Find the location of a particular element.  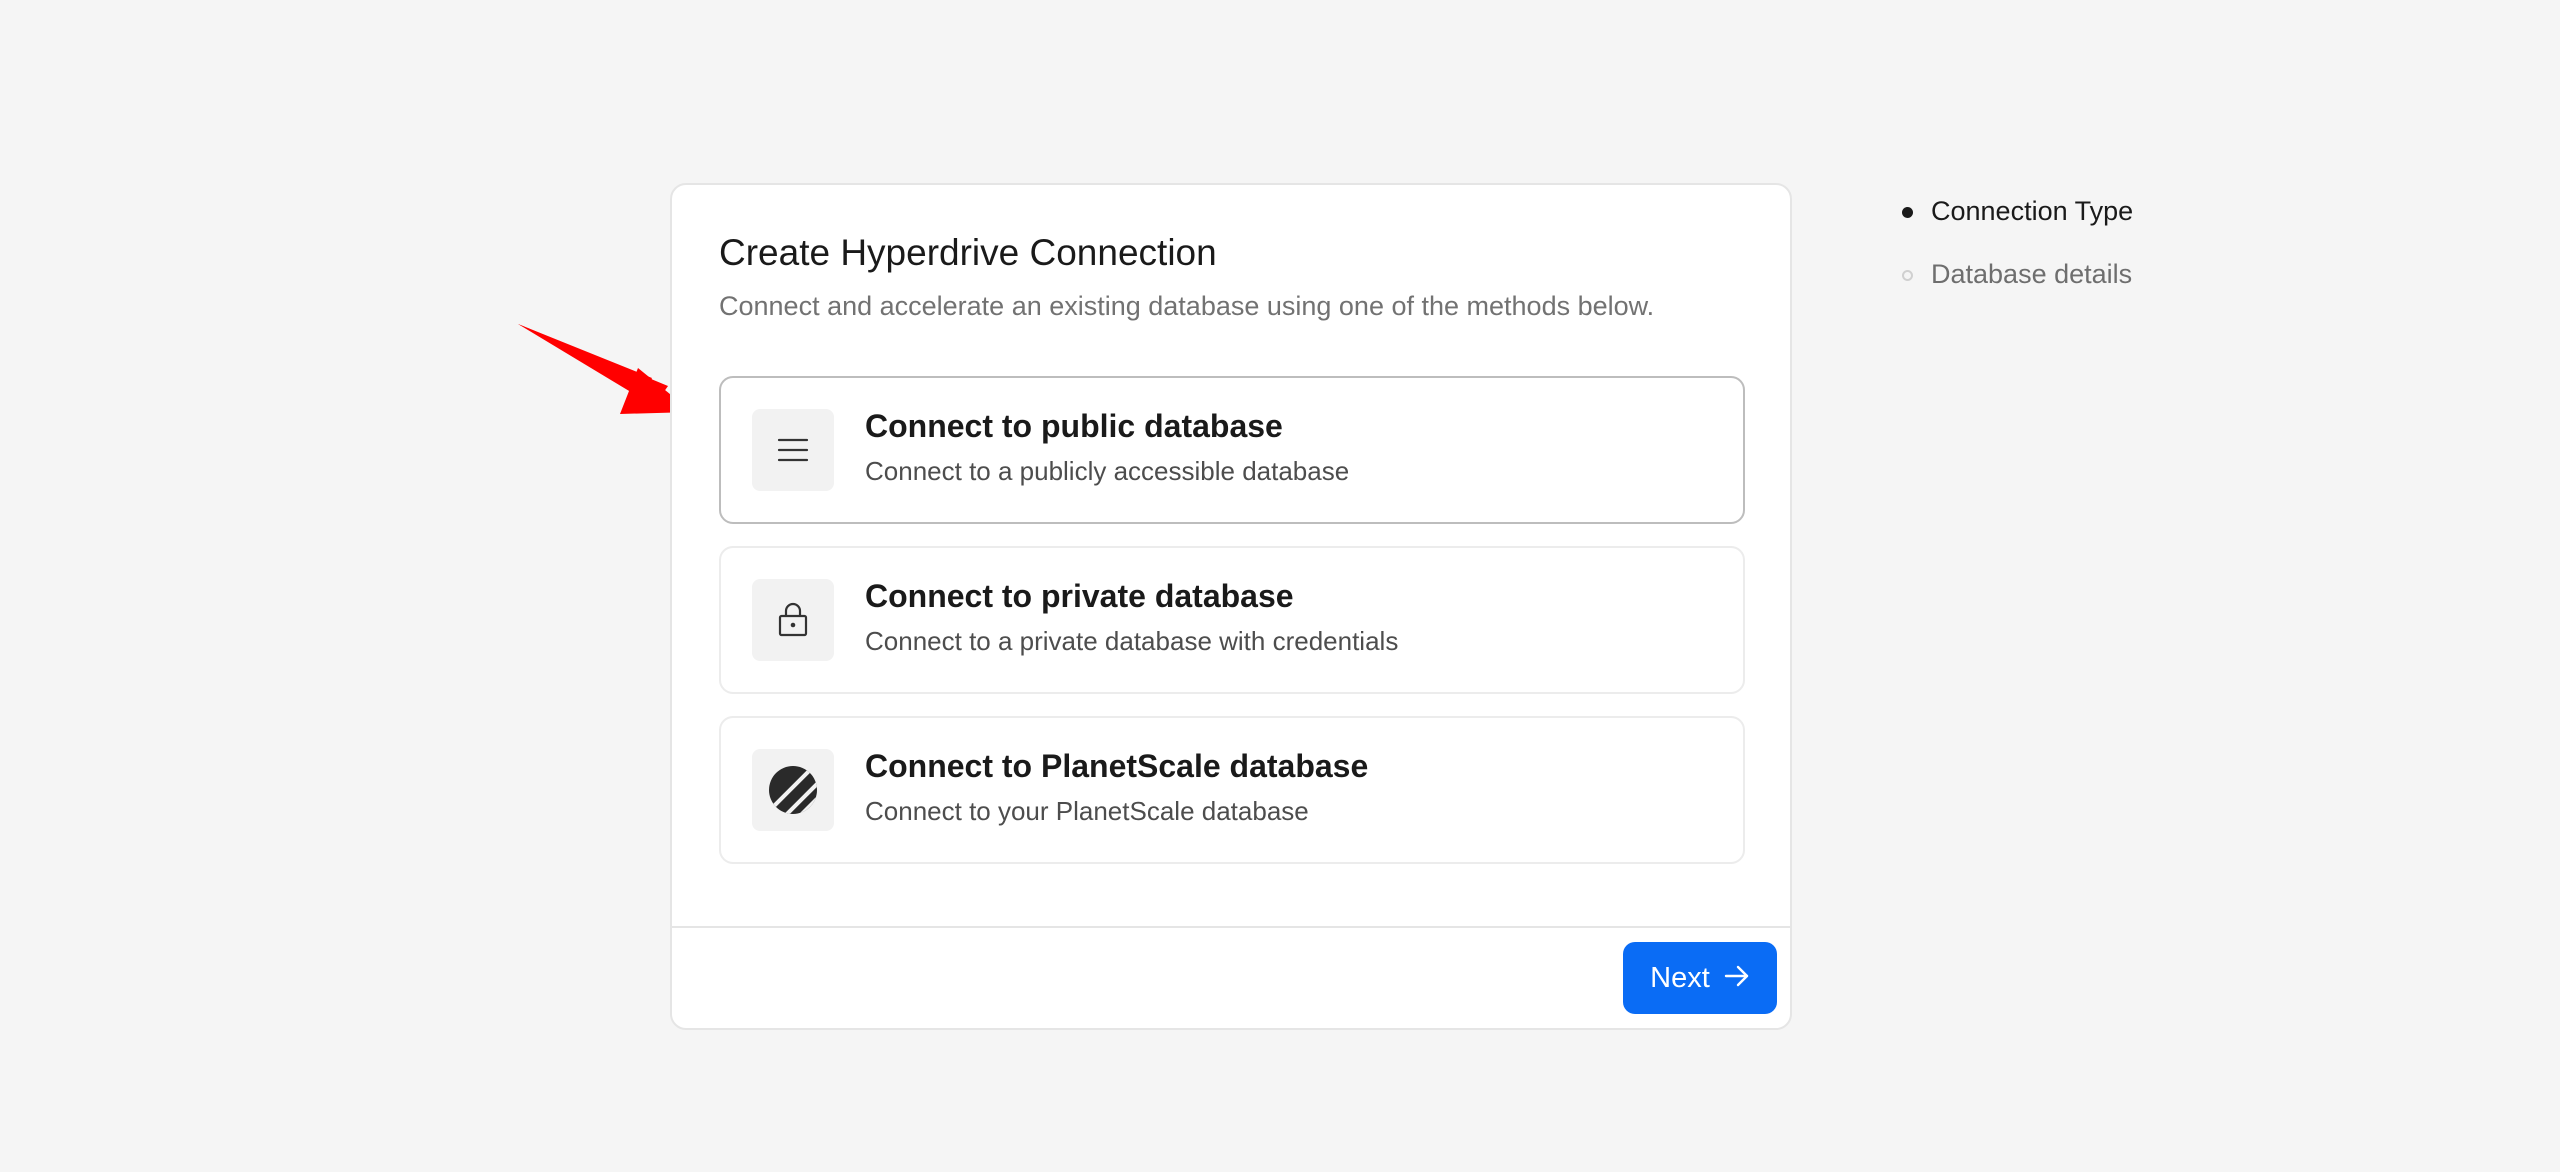

step-active-dot-icon is located at coordinates (1907, 212).